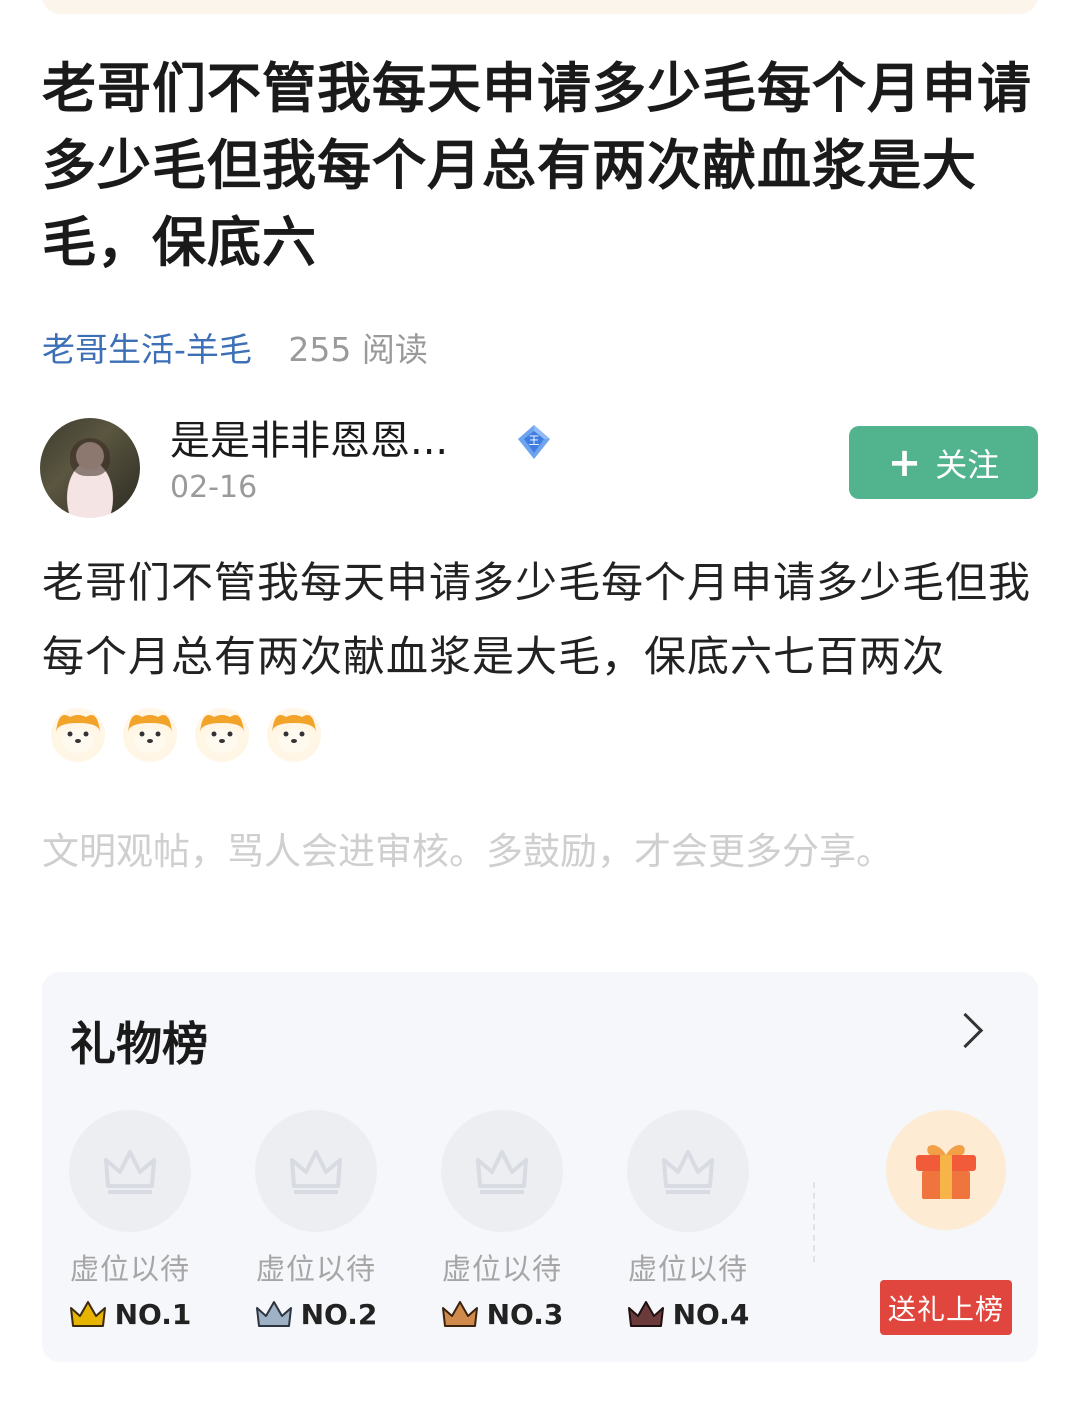 This screenshot has width=1080, height=1413. I want to click on rank-label: NO.3, so click(502, 1314).